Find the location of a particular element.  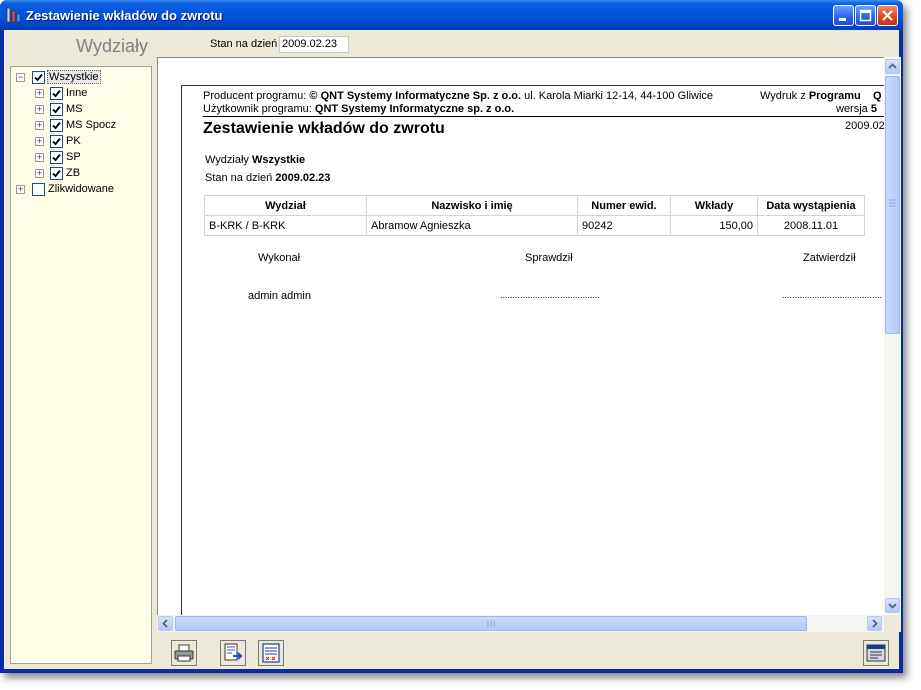

page-setup-icon is located at coordinates (271, 653).